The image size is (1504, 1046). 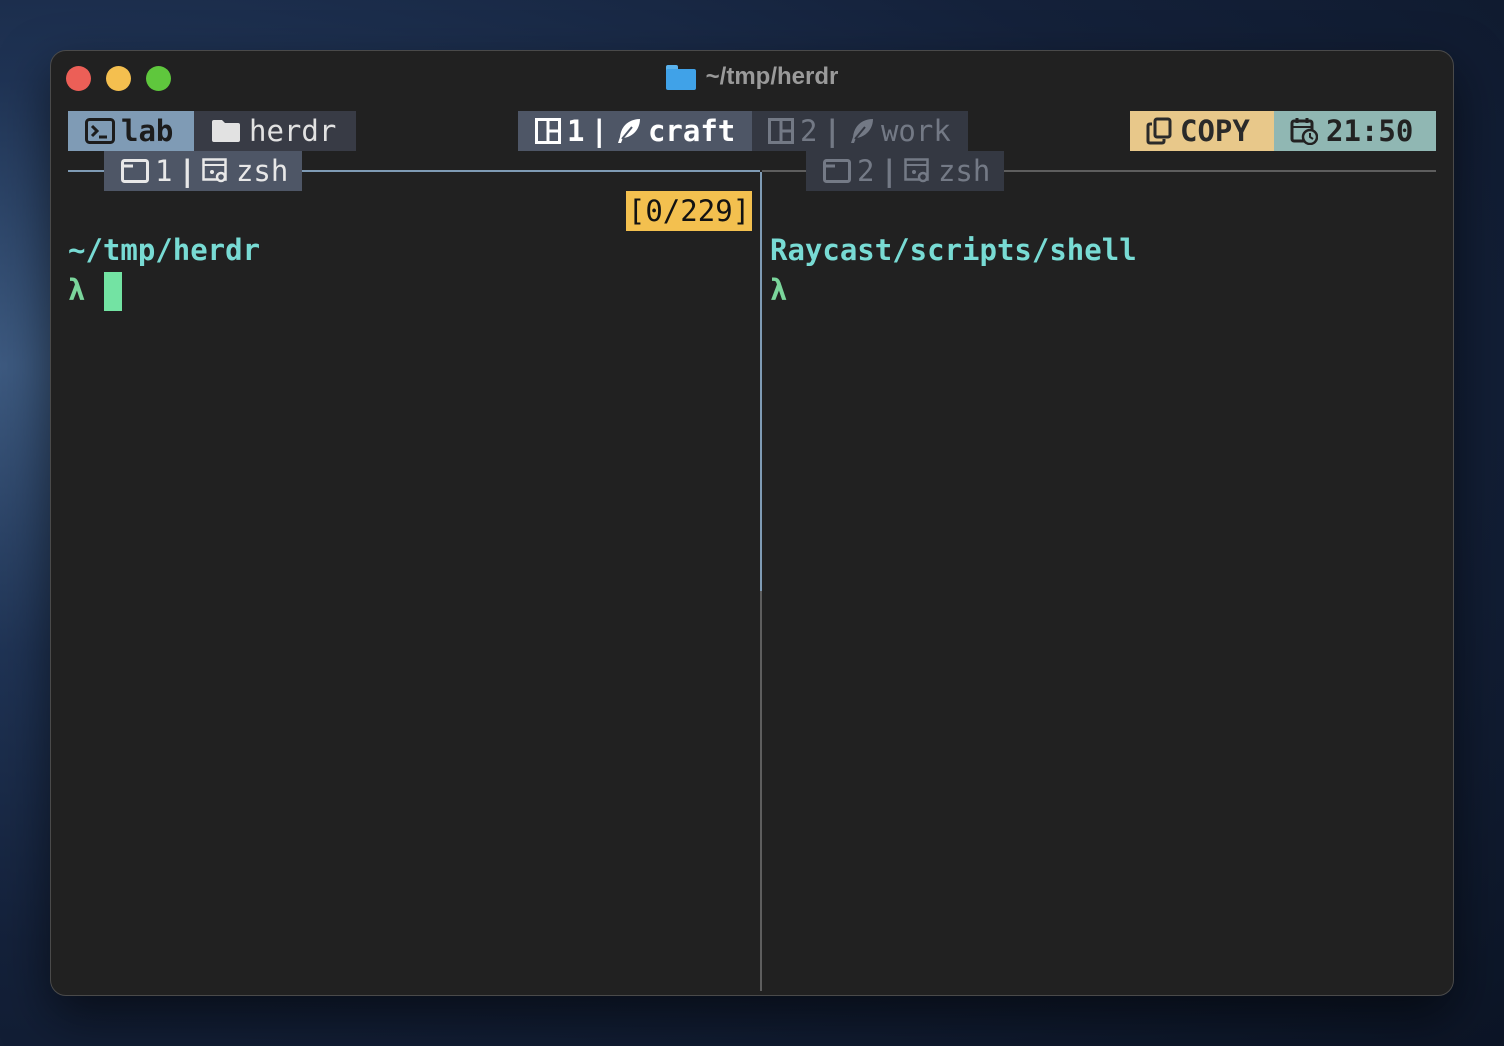 I want to click on pane-divider-active, so click(x=761, y=381).